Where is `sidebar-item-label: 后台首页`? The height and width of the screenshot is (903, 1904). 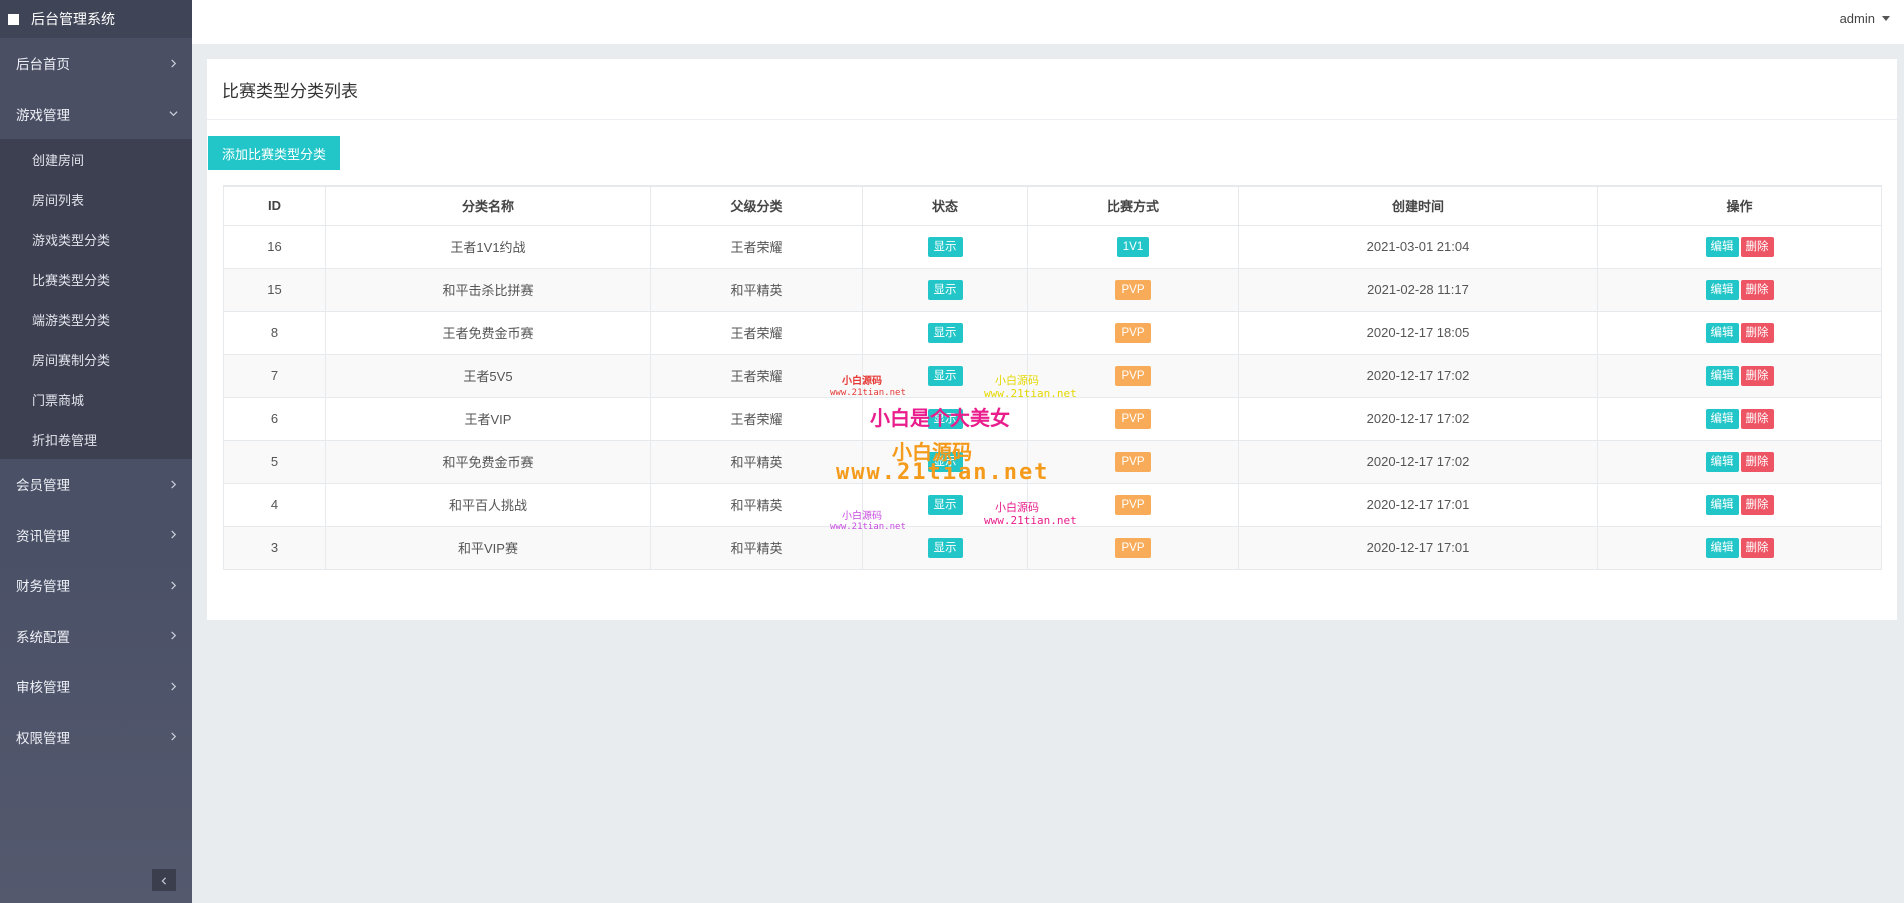
sidebar-item-label: 后台首页 is located at coordinates (43, 65).